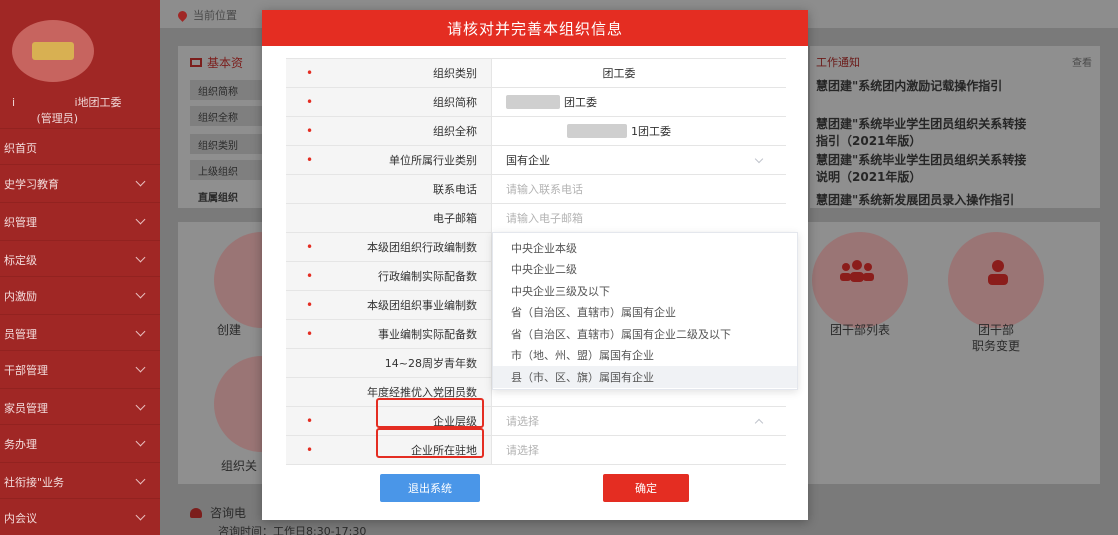 The height and width of the screenshot is (535, 1118). What do you see at coordinates (433, 160) in the screenshot?
I see `form-field-label-text: 单位所属行业类别` at bounding box center [433, 160].